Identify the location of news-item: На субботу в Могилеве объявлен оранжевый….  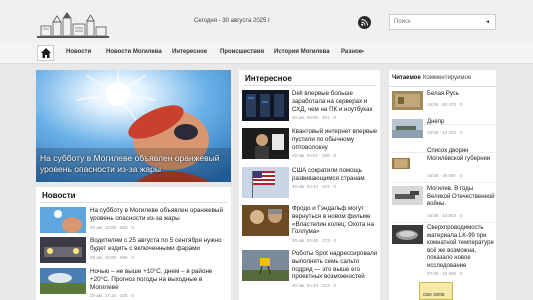
(133, 221).